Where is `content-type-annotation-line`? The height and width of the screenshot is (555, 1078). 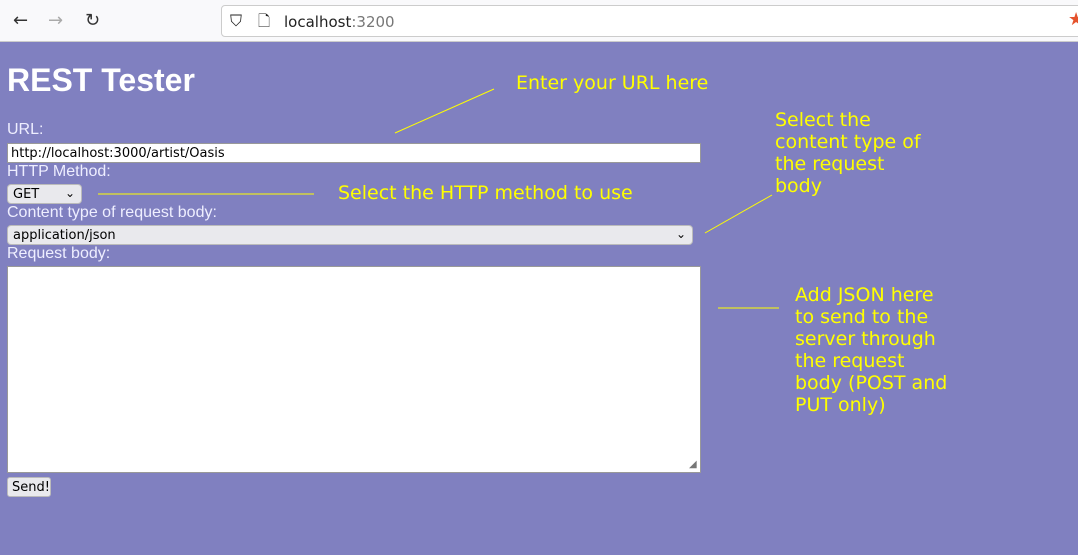
content-type-annotation-line is located at coordinates (738, 214).